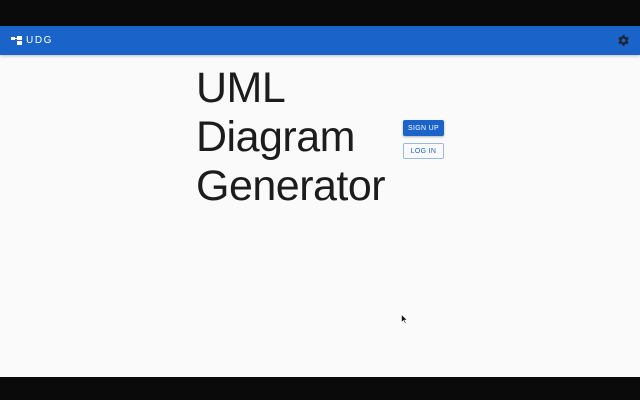  I want to click on gear-icon, so click(623, 40).